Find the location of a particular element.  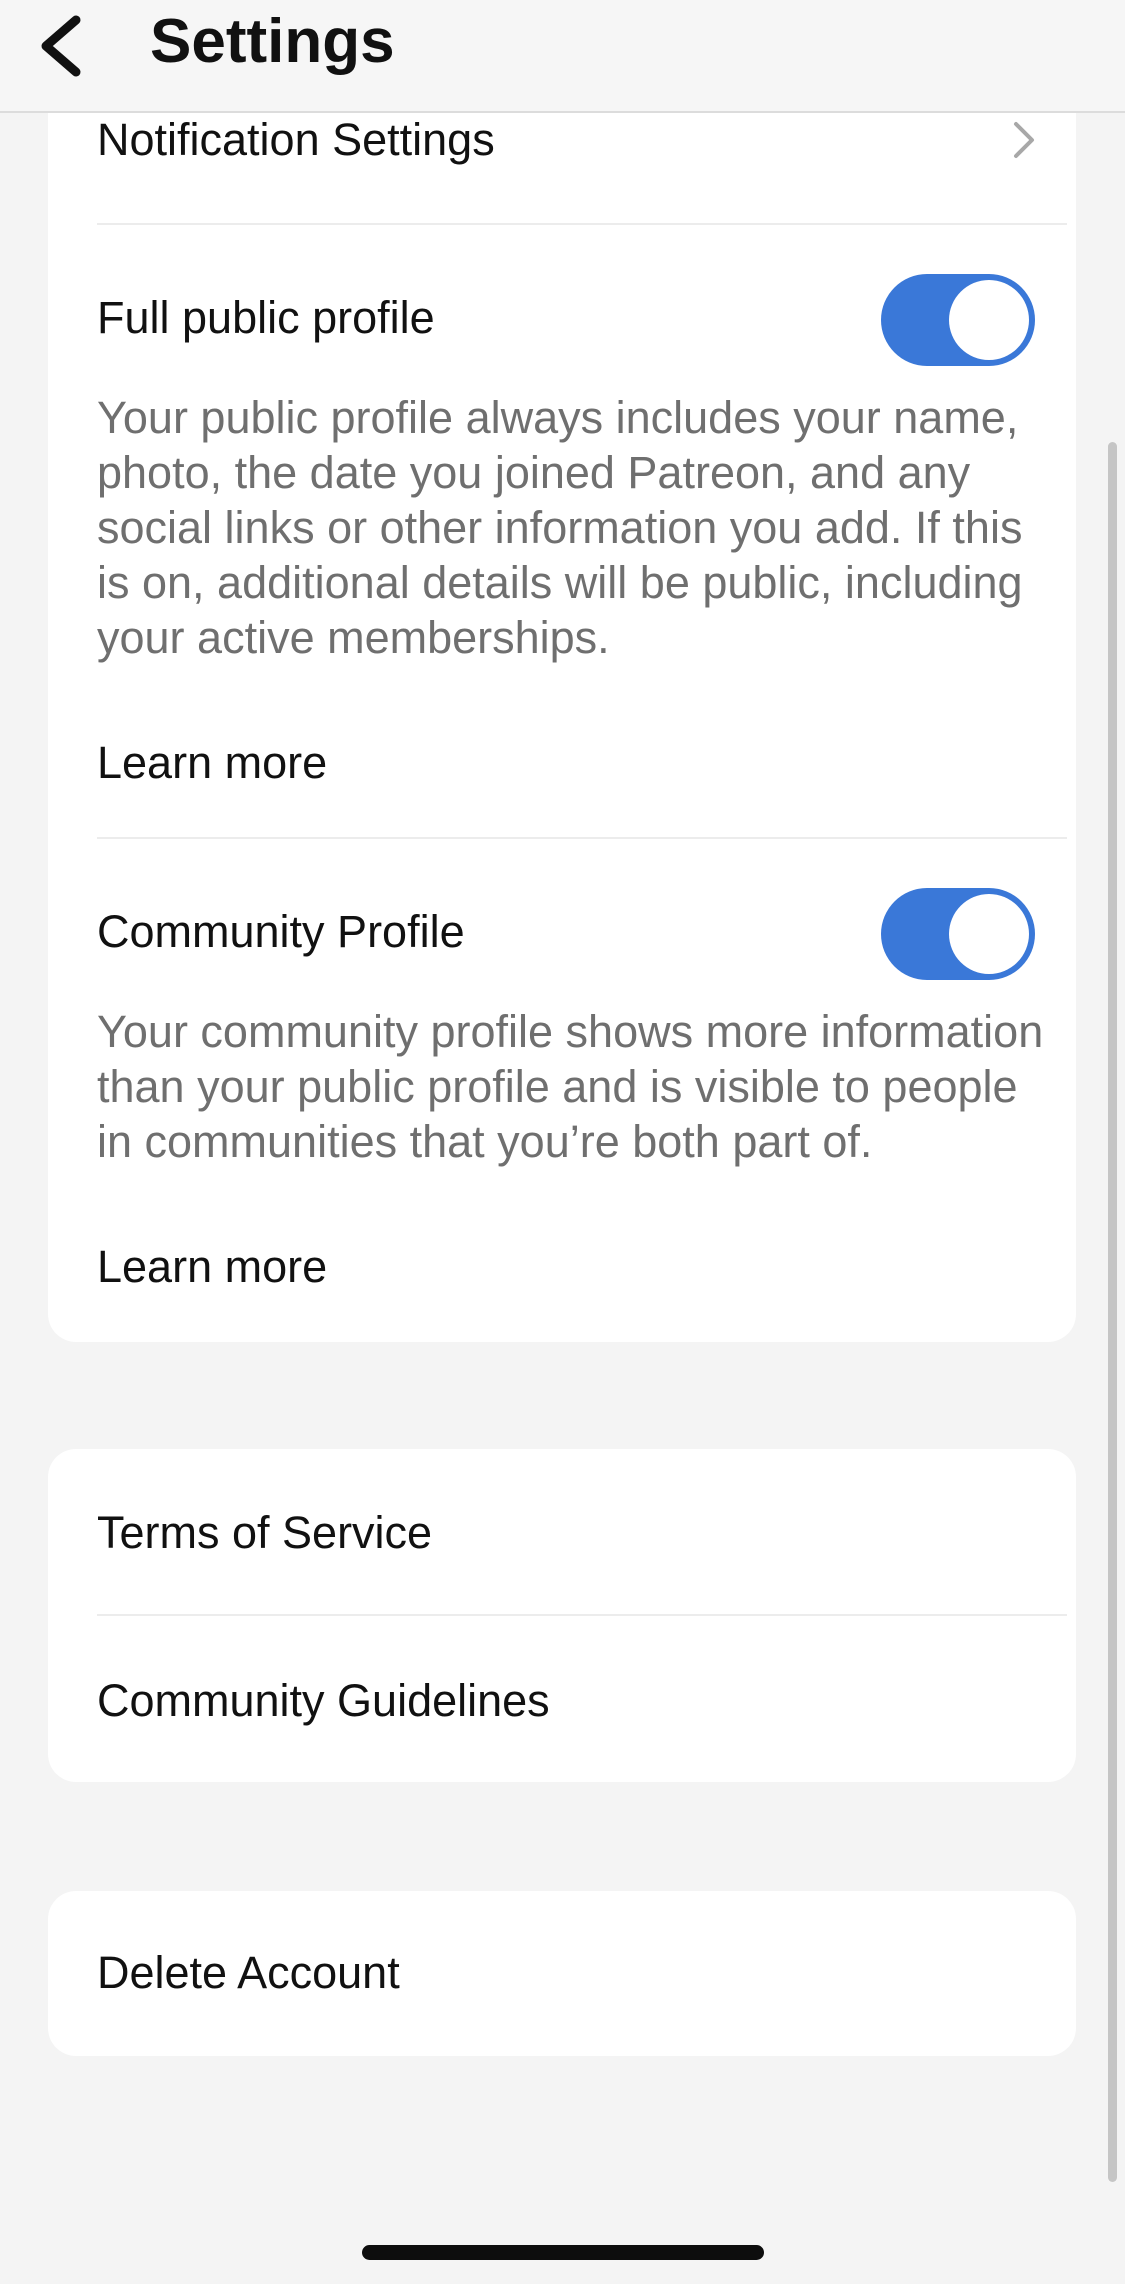

community-profile-label: Community Profile is located at coordinates (281, 931).